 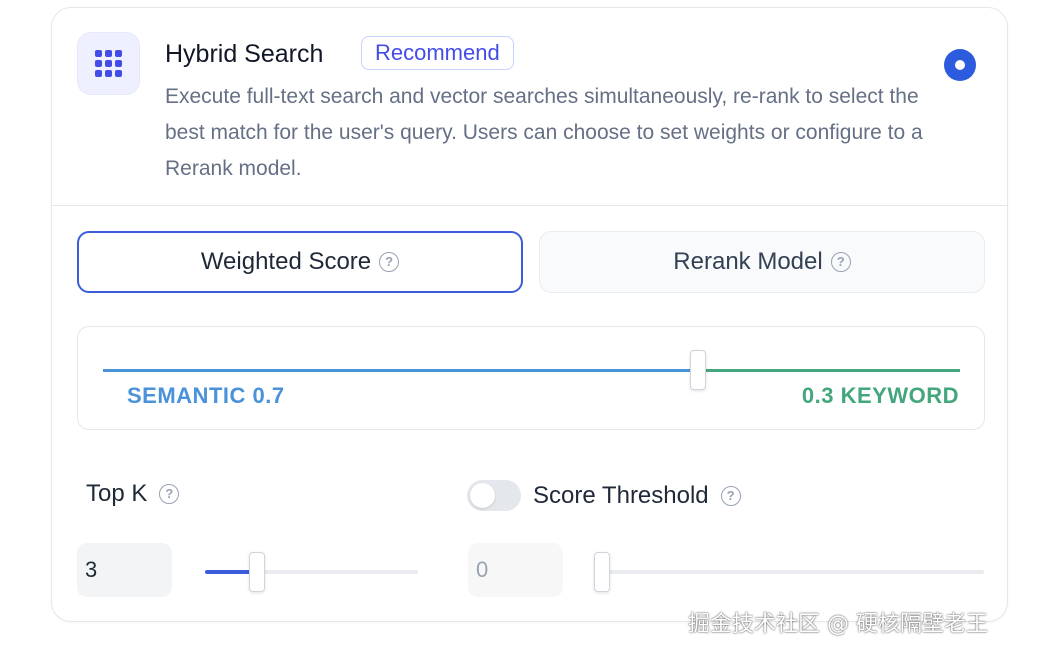 I want to click on top-k-label-group: Top K ?, so click(x=133, y=494).